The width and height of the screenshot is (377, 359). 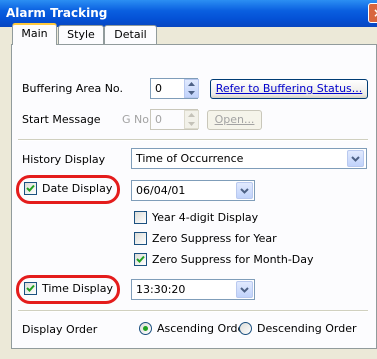 I want to click on descending-order-option: Descending Order, so click(x=298, y=328).